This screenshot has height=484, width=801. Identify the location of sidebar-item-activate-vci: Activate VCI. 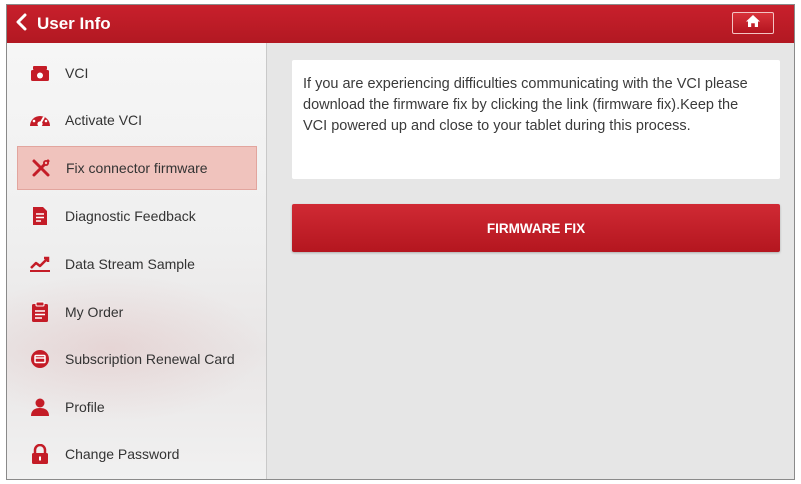
(137, 120).